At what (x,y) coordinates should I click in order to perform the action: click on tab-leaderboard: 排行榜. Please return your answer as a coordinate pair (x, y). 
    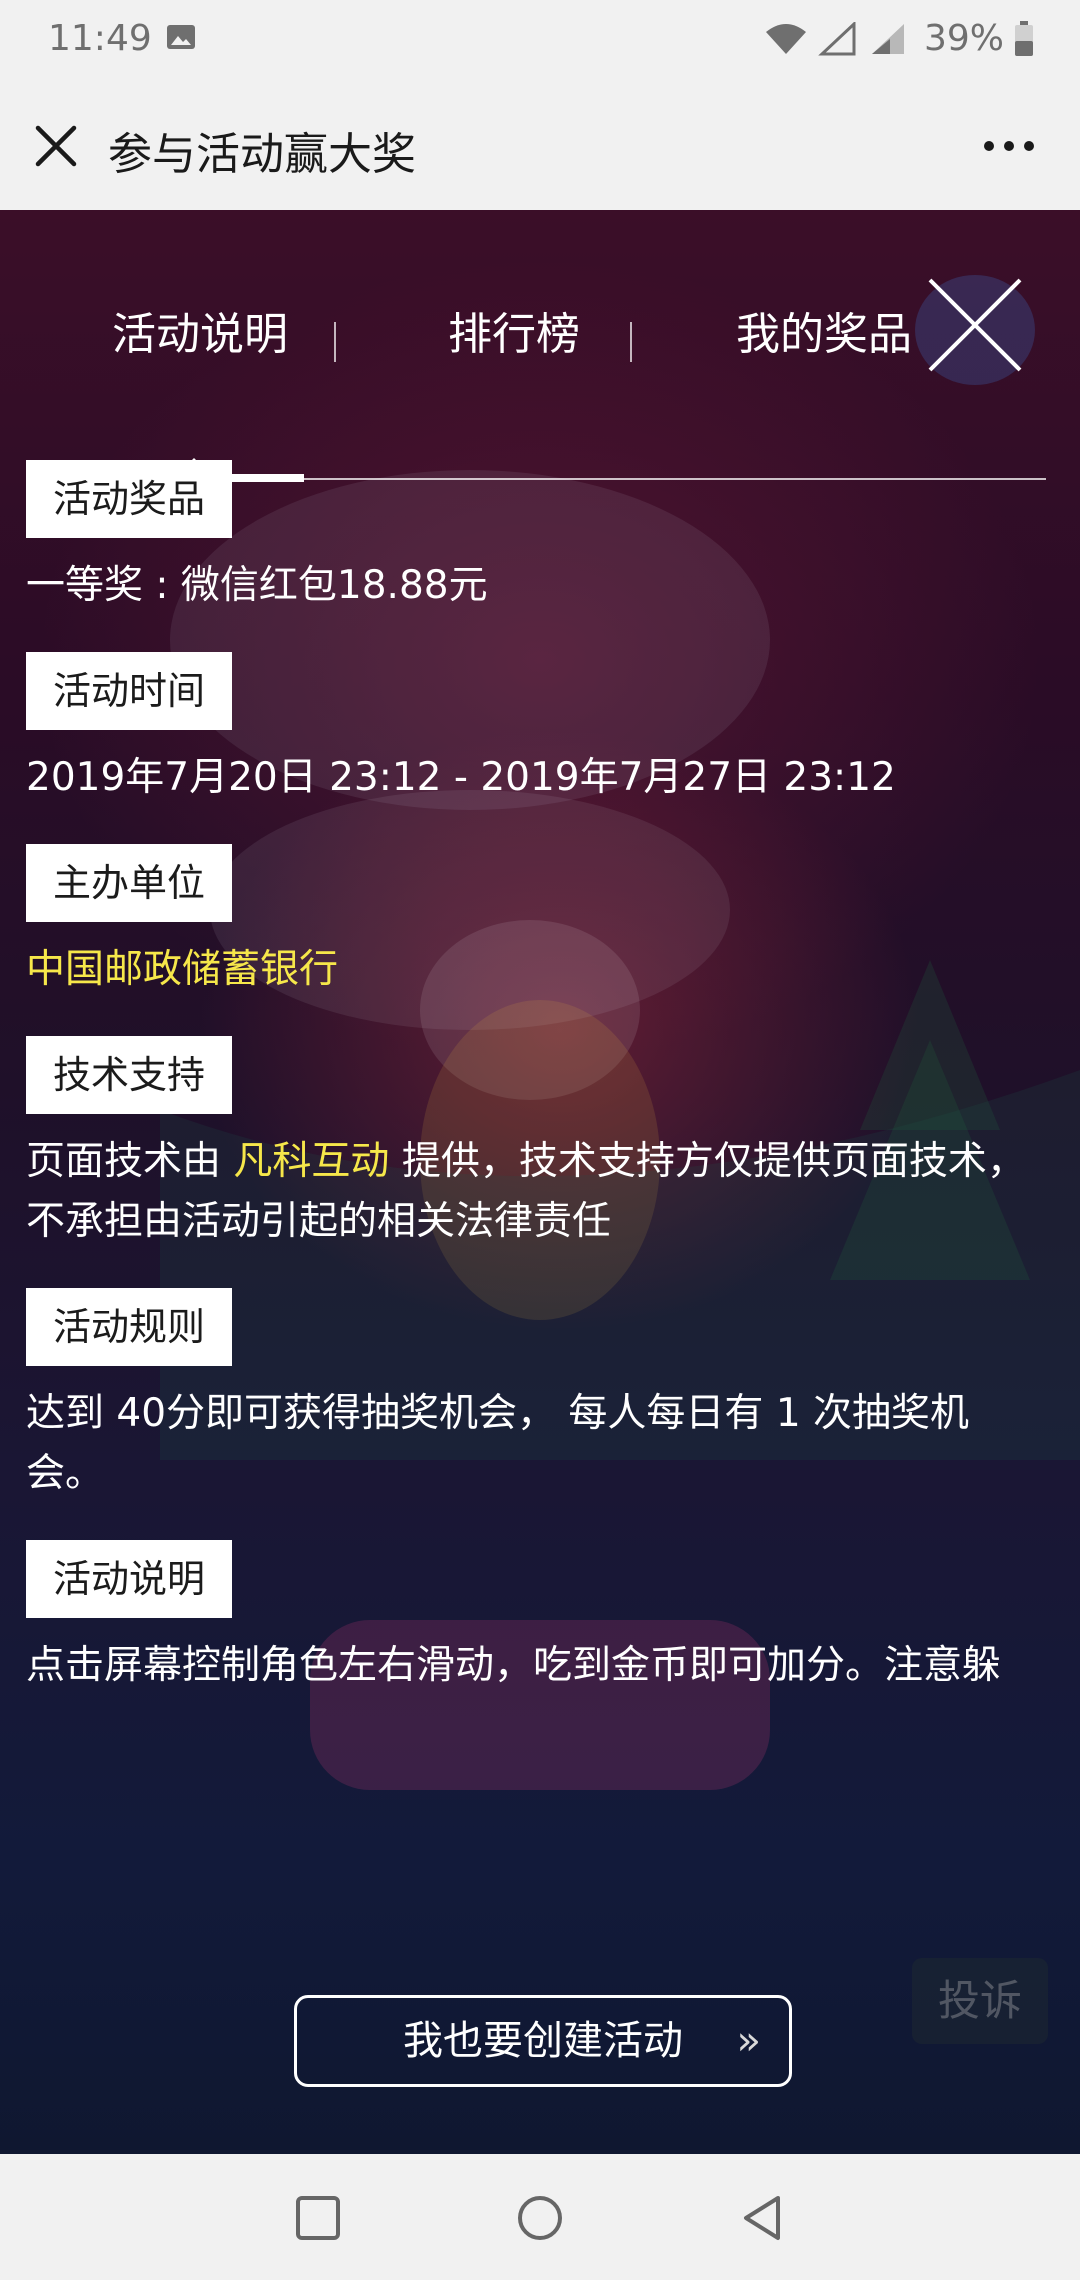
    Looking at the image, I should click on (514, 335).